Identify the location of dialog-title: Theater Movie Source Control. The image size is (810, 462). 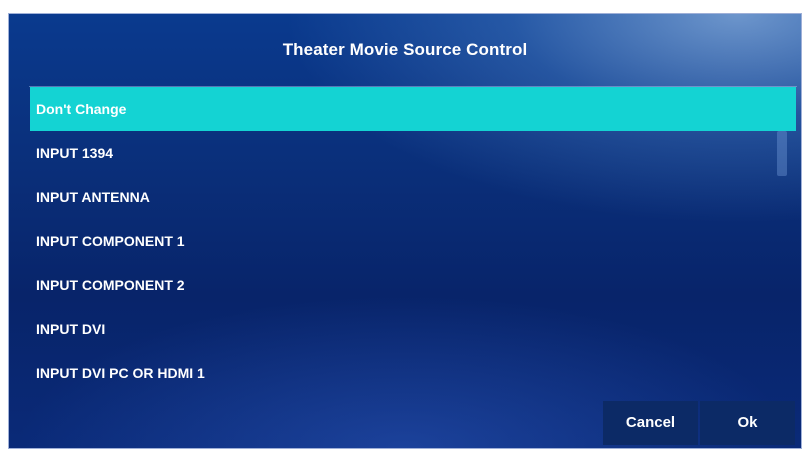
(405, 49).